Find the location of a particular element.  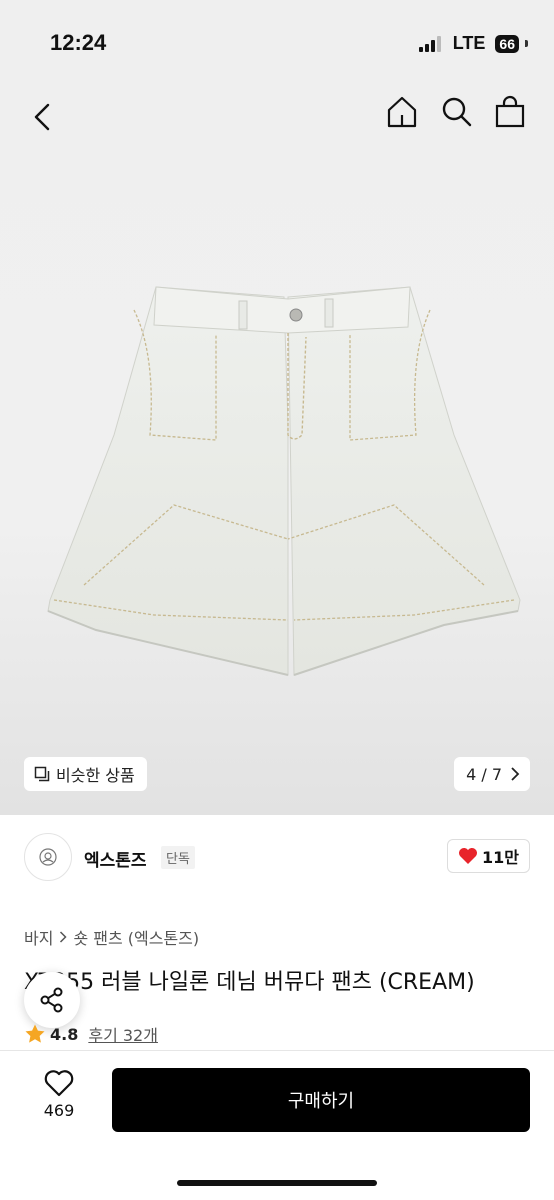

home-indicator is located at coordinates (277, 1183).